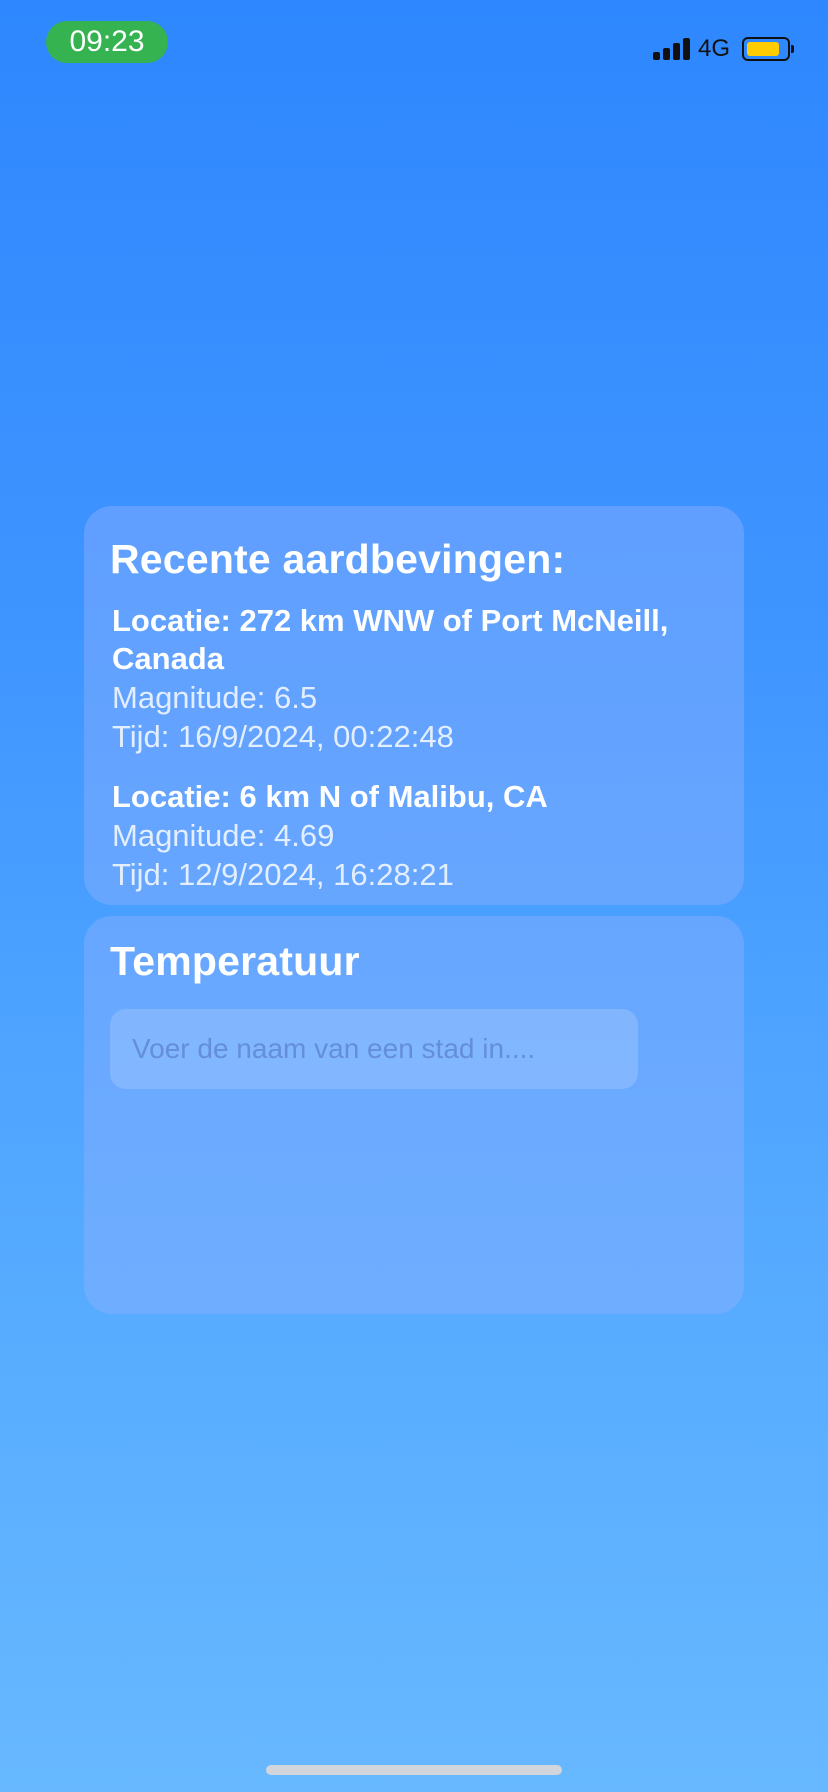 The width and height of the screenshot is (828, 1792). Describe the element at coordinates (223, 835) in the screenshot. I see `earthquake-magnitude: Magnitude: 4.69` at that location.